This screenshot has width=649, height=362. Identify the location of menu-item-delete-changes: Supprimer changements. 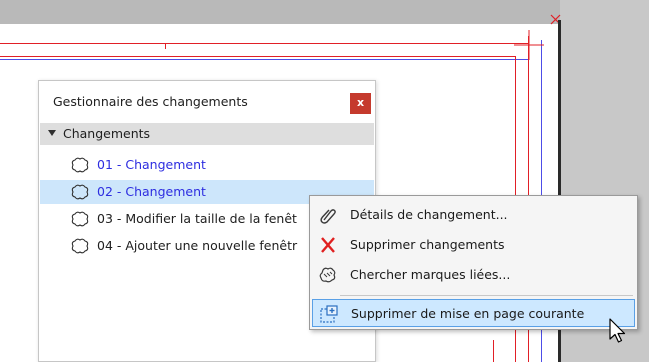
(473, 245).